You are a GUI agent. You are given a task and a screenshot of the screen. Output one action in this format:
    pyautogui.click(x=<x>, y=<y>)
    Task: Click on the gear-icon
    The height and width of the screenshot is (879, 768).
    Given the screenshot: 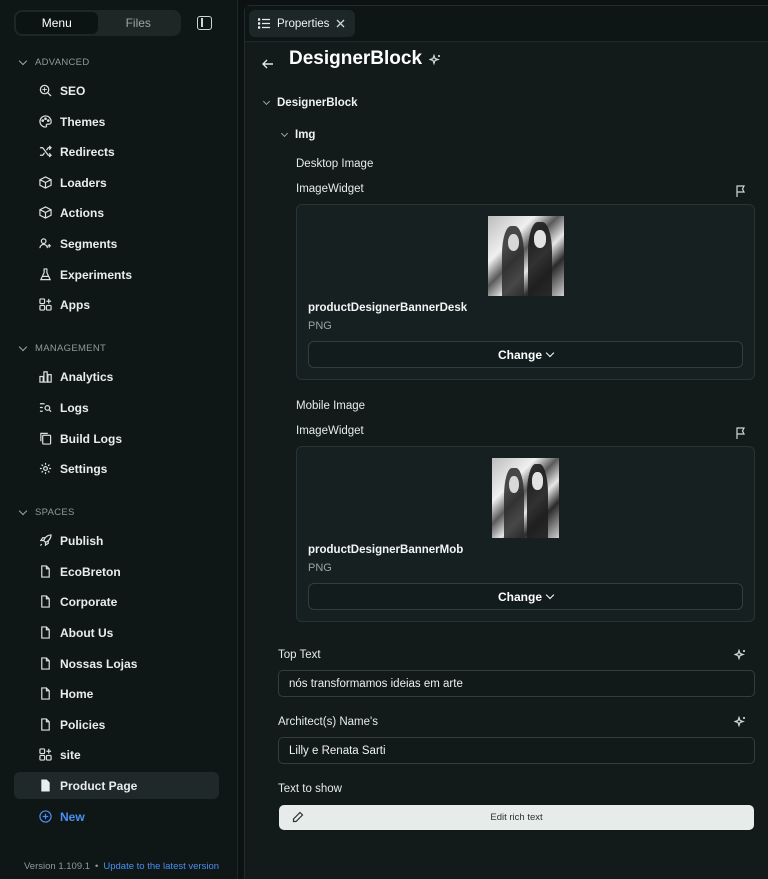 What is the action you would take?
    pyautogui.click(x=45, y=468)
    